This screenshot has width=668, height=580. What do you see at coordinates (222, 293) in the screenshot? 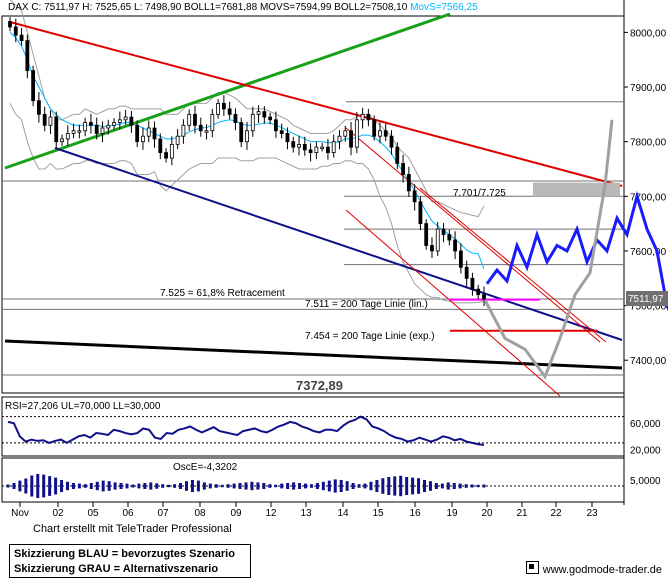
I see `annotation-label: 7.525 = 61,8% Retracement` at bounding box center [222, 293].